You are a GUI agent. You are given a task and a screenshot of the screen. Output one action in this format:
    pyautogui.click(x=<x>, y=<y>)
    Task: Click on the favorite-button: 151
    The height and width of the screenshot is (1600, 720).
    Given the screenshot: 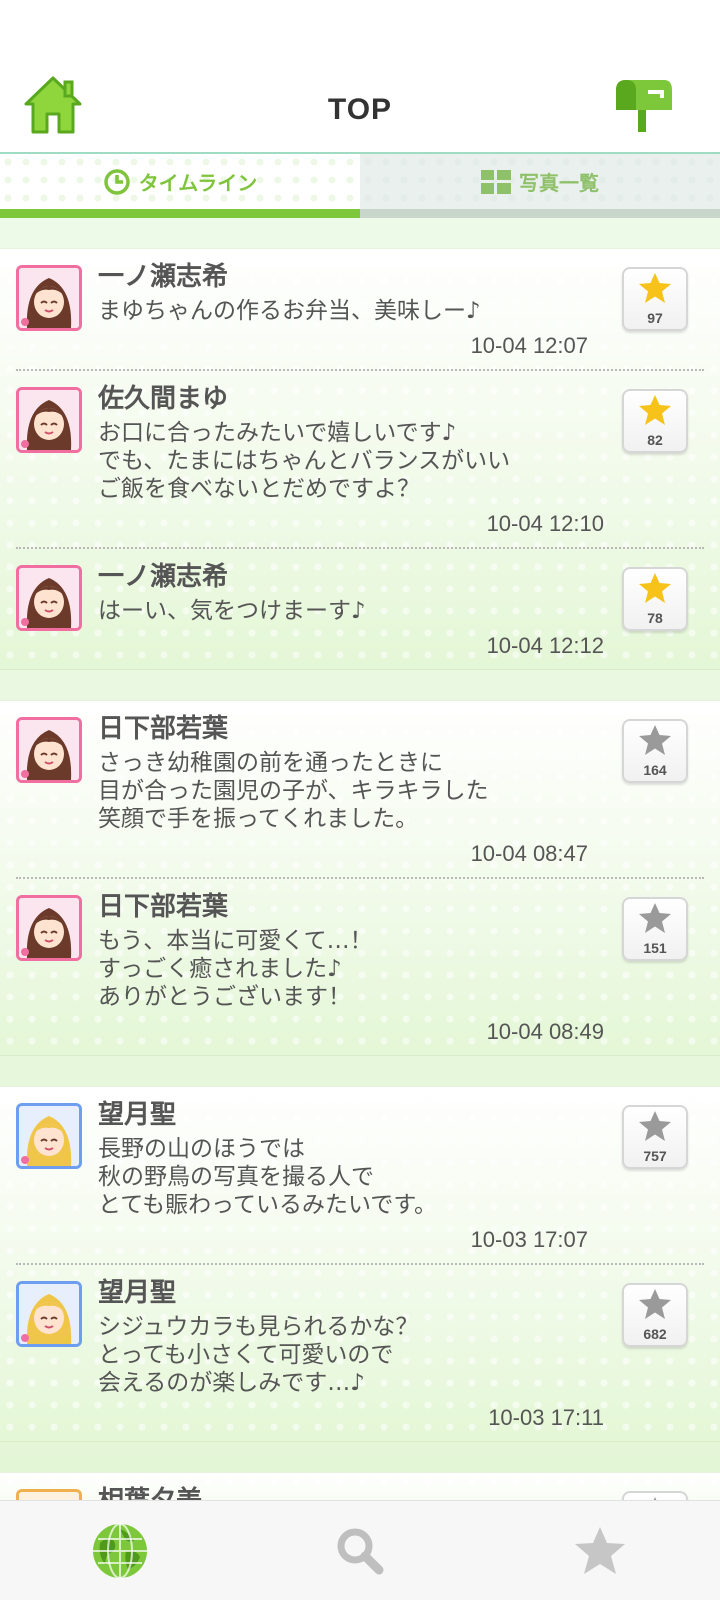 What is the action you would take?
    pyautogui.click(x=655, y=929)
    